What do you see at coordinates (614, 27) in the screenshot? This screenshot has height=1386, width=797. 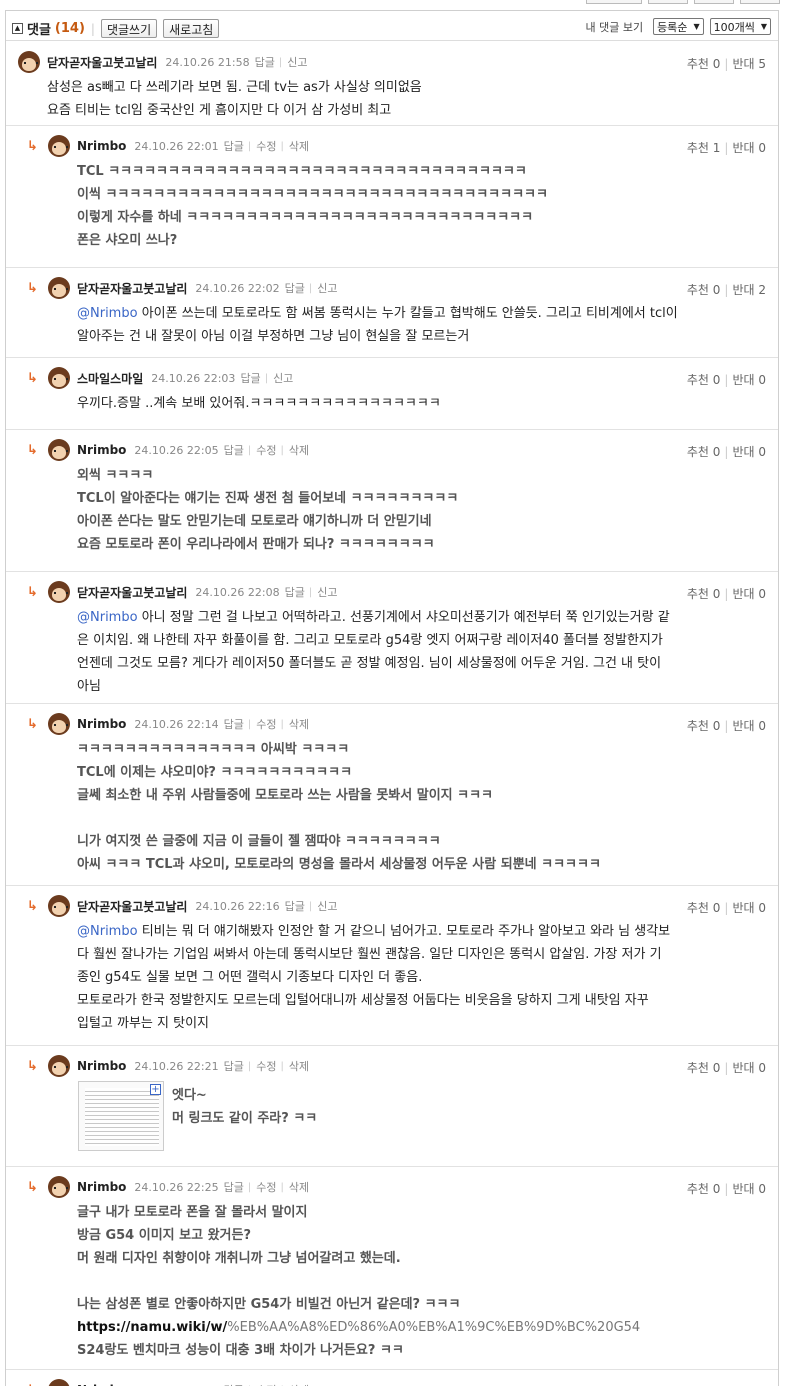 I see `my-comments-link: 내 댓글 보기` at bounding box center [614, 27].